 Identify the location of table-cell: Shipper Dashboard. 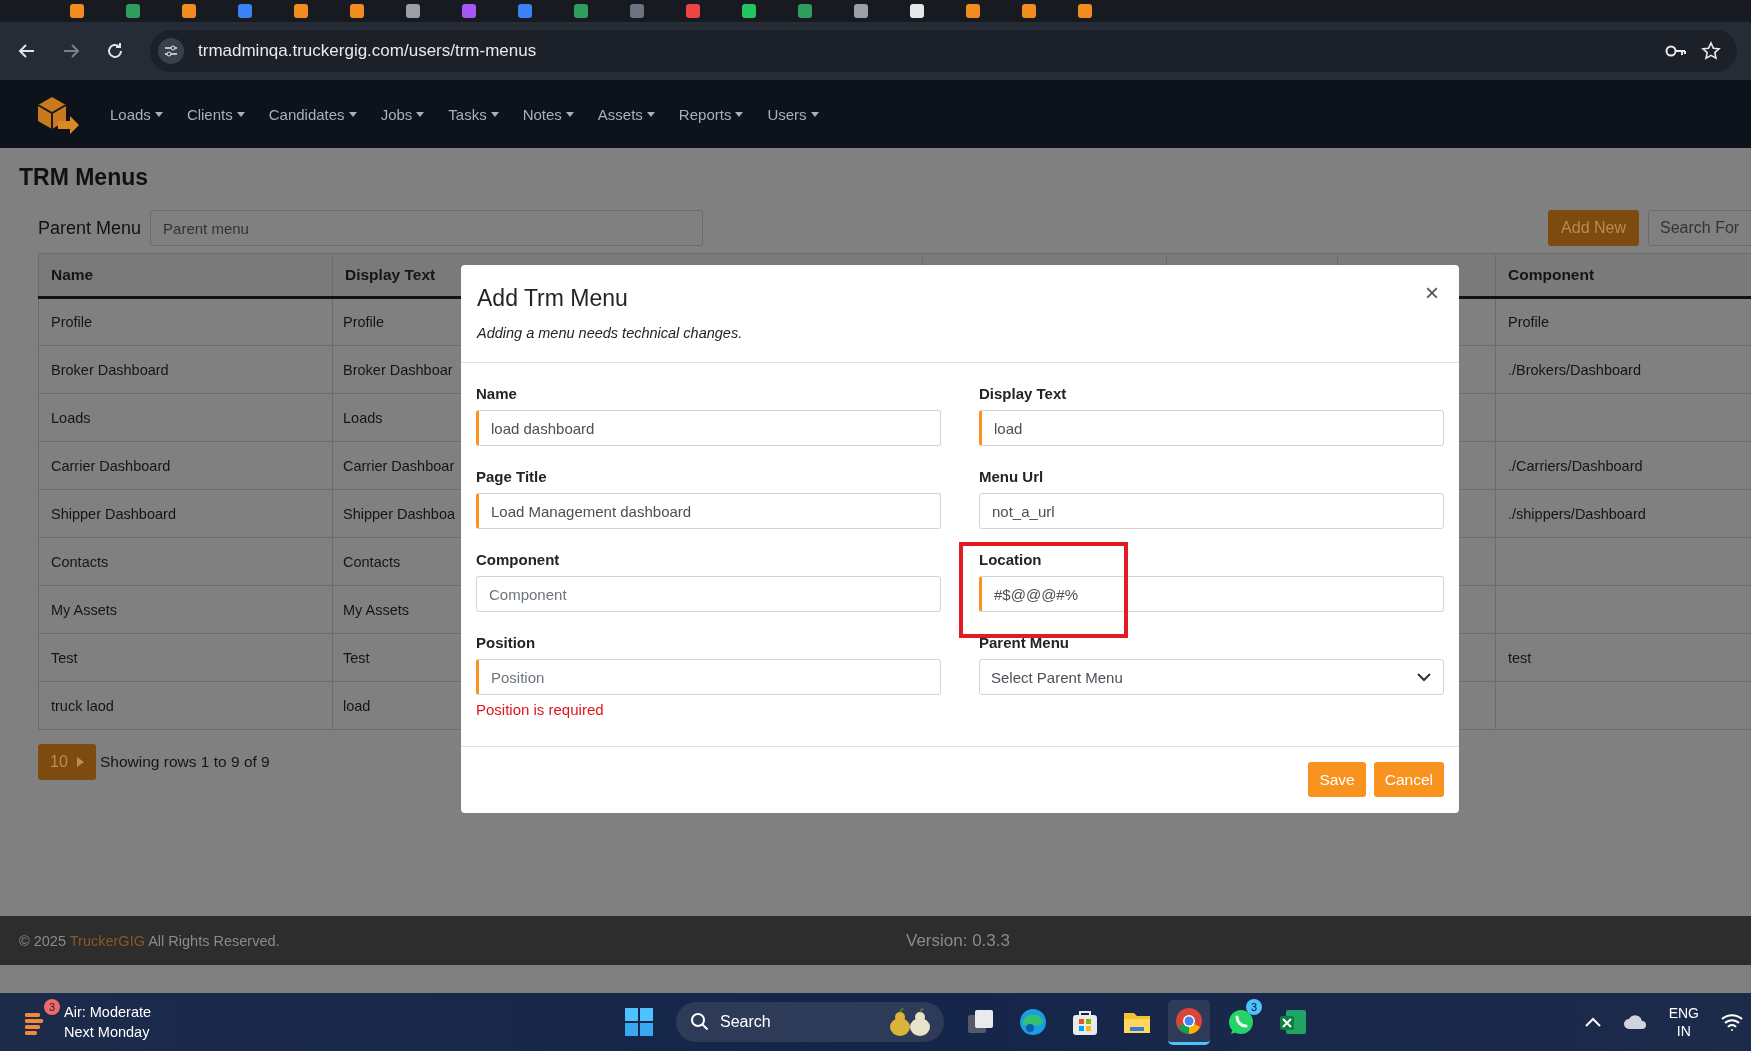
(113, 513).